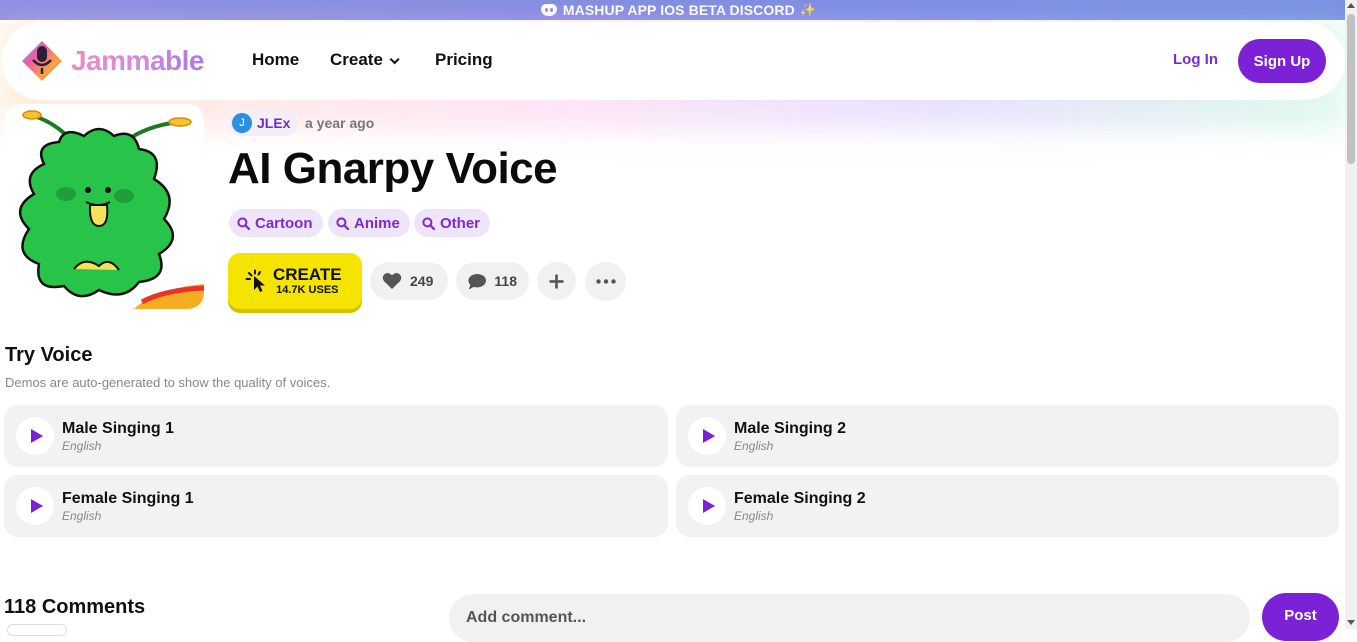 The height and width of the screenshot is (642, 1357). I want to click on demo-name: Female Singing 1, so click(128, 498).